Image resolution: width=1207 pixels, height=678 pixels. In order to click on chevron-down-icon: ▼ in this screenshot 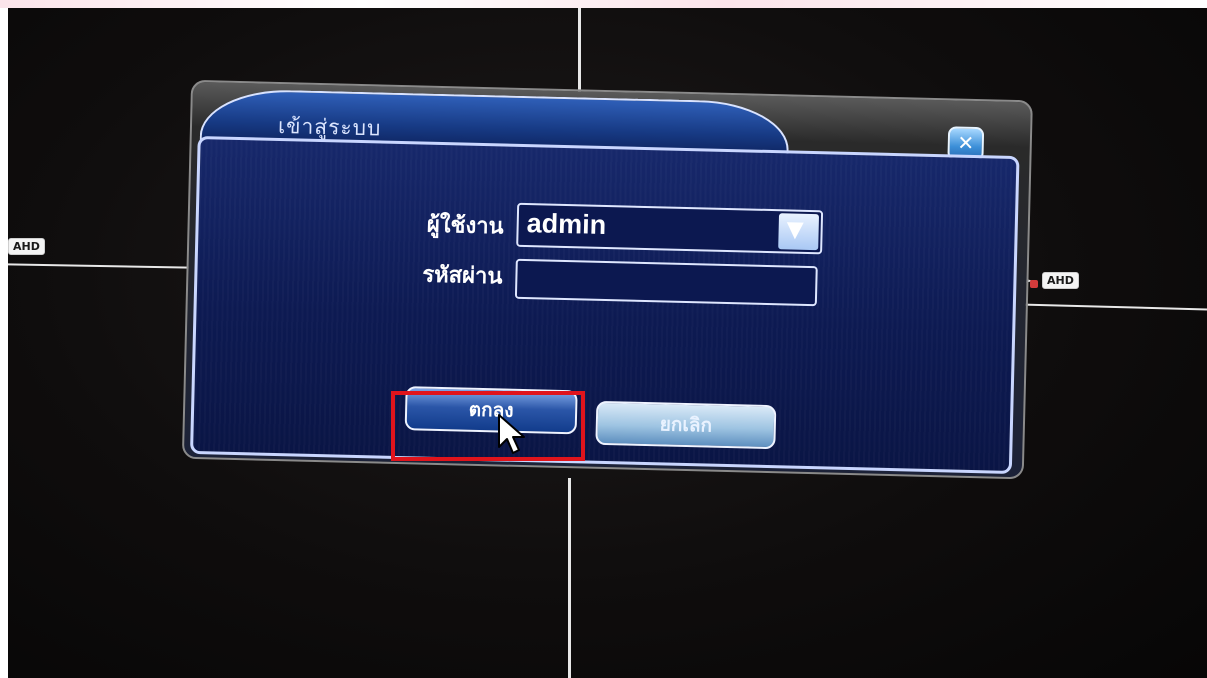, I will do `click(795, 230)`.